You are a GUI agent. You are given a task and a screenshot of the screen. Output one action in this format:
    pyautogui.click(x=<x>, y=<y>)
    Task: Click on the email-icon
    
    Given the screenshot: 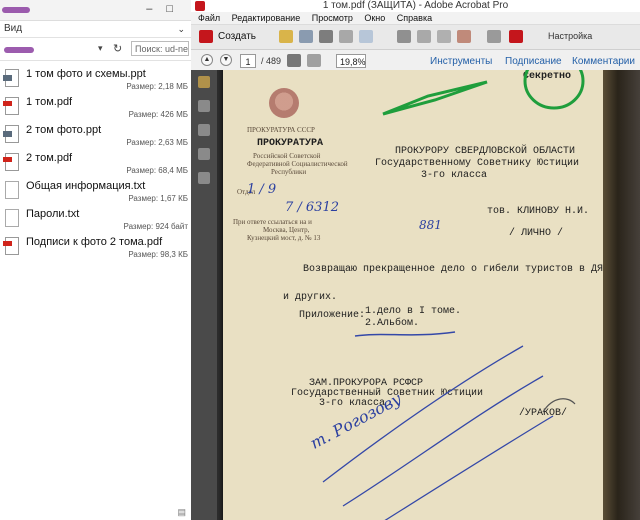 What is the action you would take?
    pyautogui.click(x=346, y=36)
    